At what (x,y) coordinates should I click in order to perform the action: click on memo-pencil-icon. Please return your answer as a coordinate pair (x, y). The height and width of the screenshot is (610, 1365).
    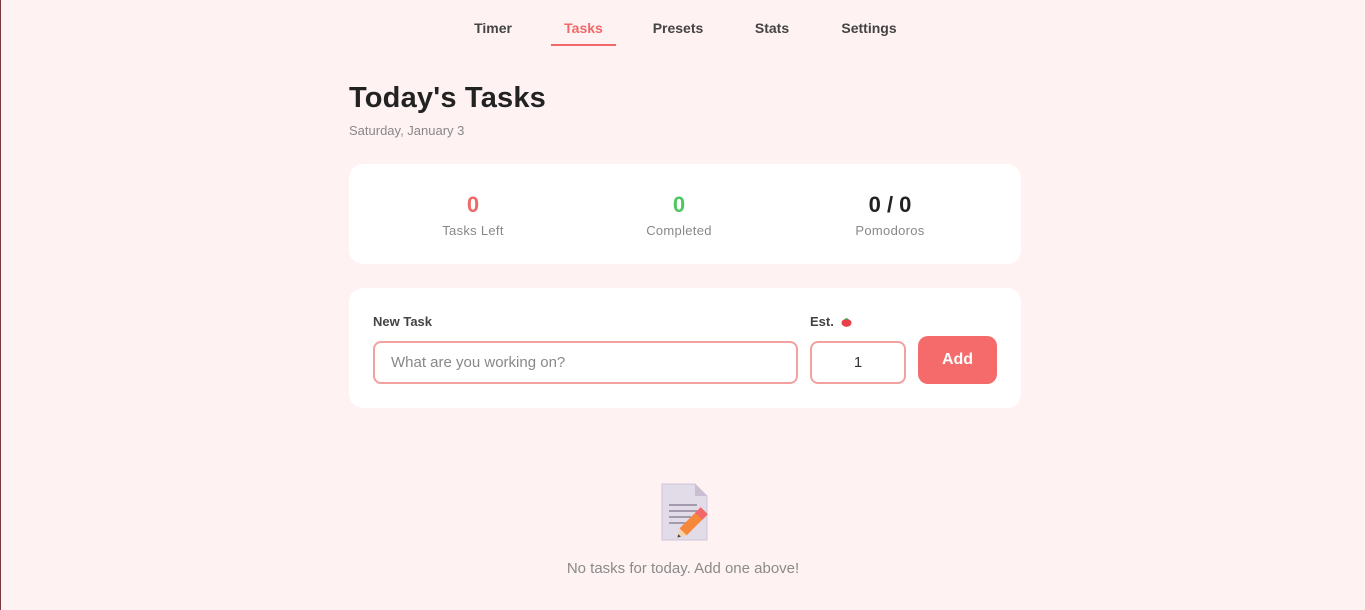
    Looking at the image, I should click on (684, 512).